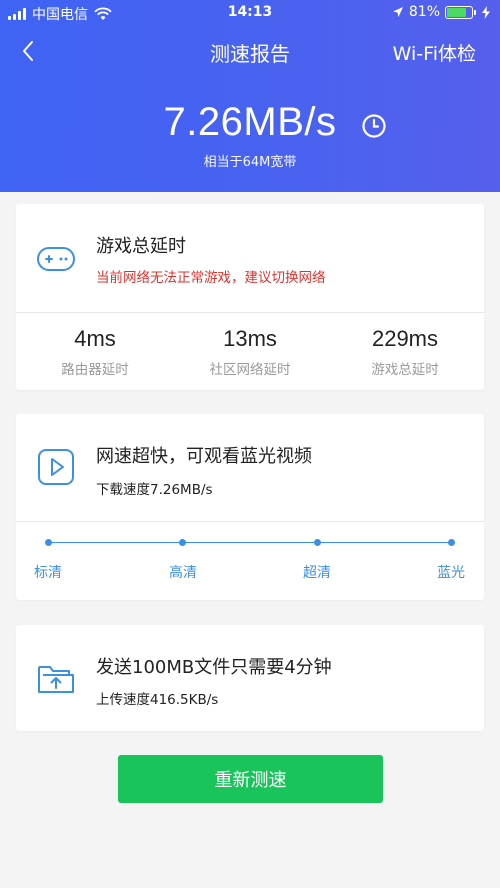 The width and height of the screenshot is (500, 888). What do you see at coordinates (405, 370) in the screenshot?
I see `stat-label: 游戏总延时` at bounding box center [405, 370].